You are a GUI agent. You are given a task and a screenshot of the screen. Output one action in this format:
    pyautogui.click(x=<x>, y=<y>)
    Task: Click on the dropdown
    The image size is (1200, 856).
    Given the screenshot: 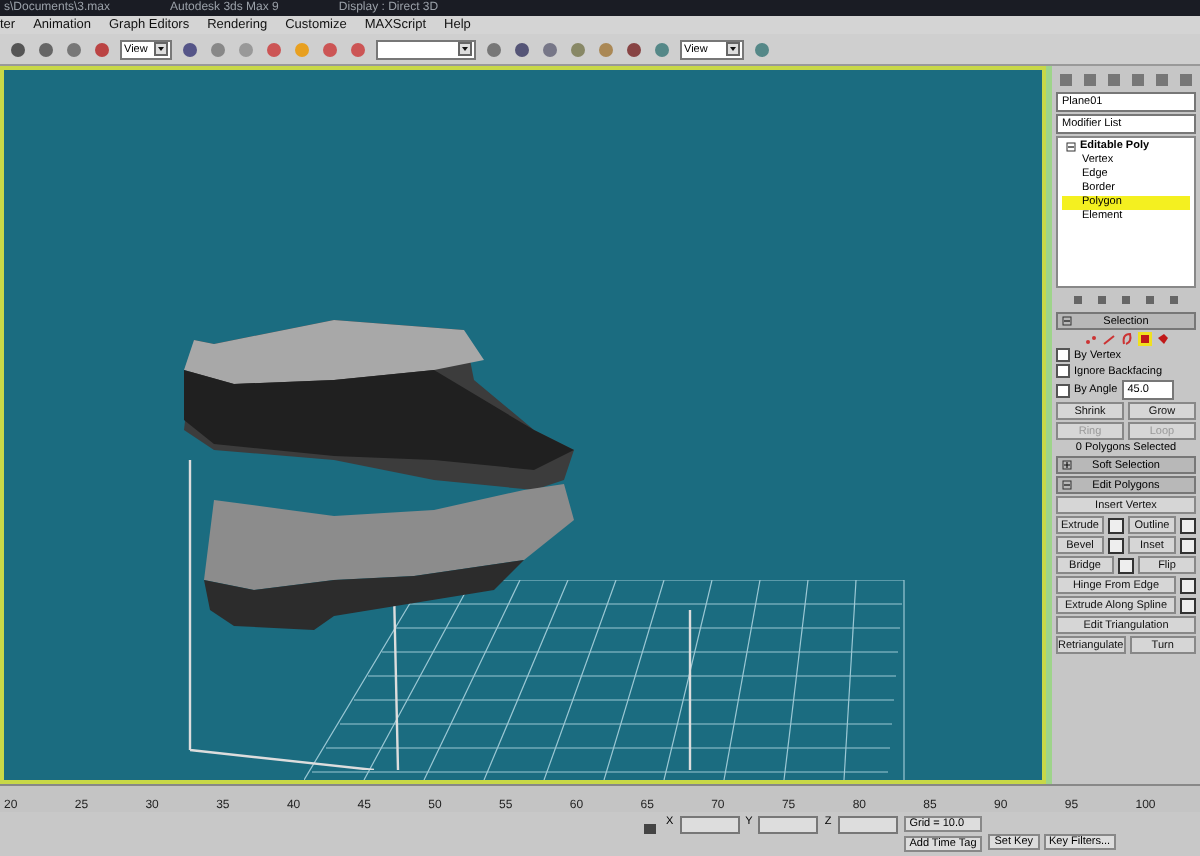 What is the action you would take?
    pyautogui.click(x=426, y=49)
    